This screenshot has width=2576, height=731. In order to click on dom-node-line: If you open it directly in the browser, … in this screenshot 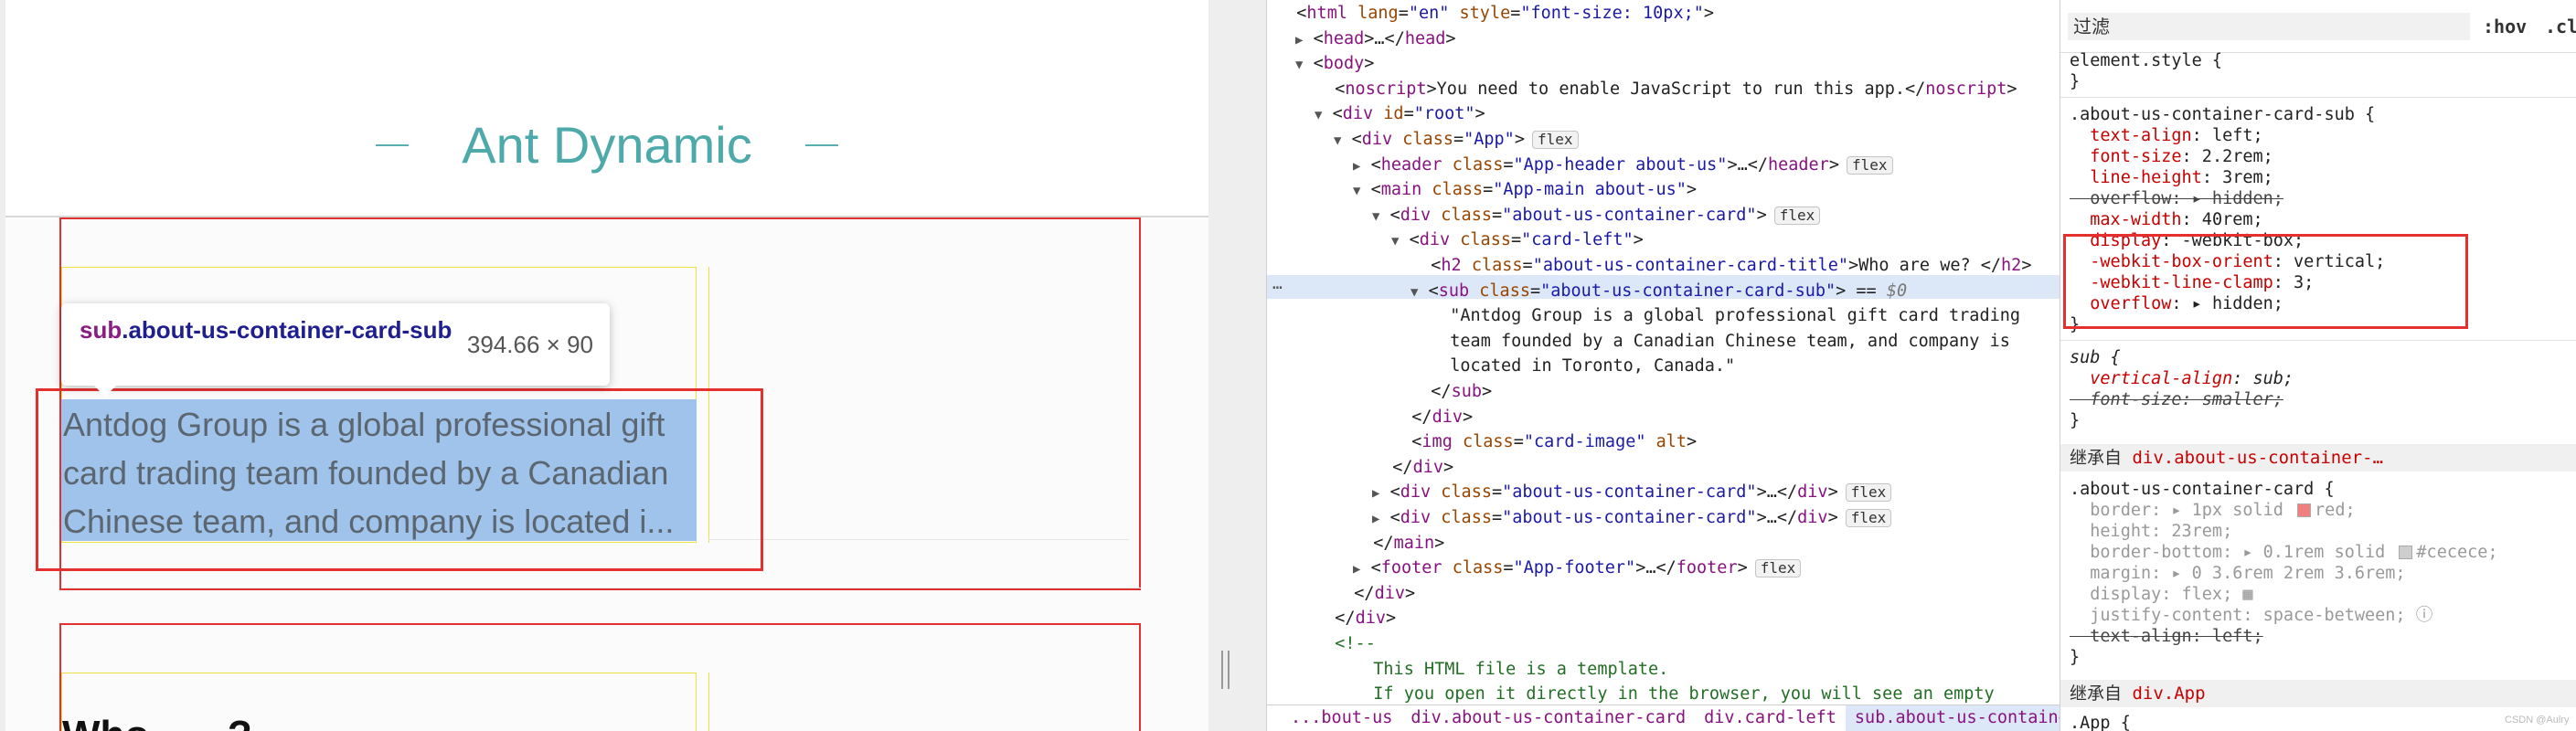, I will do `click(1673, 694)`.